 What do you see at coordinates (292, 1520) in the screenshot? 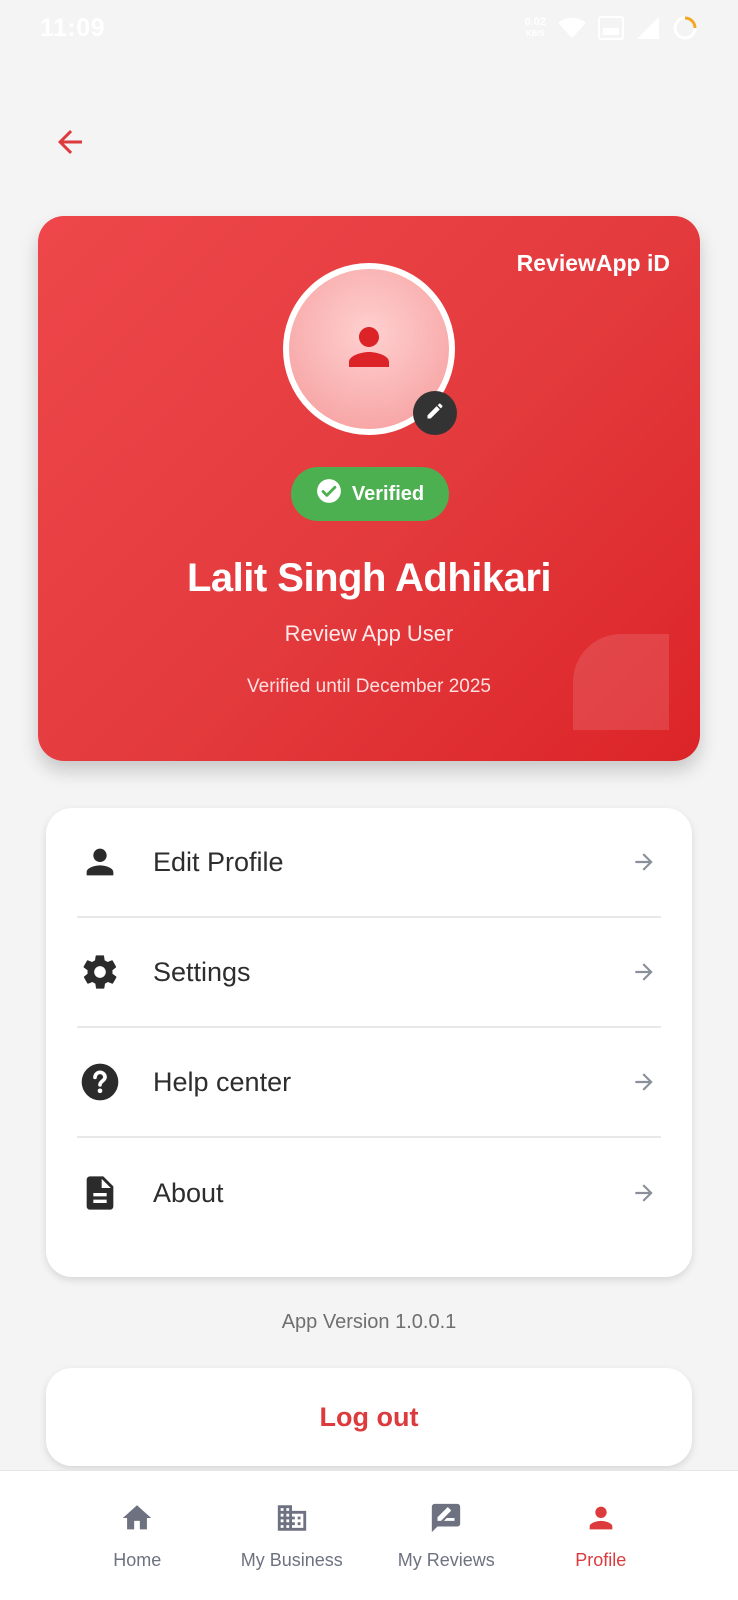
I see `business-icon` at bounding box center [292, 1520].